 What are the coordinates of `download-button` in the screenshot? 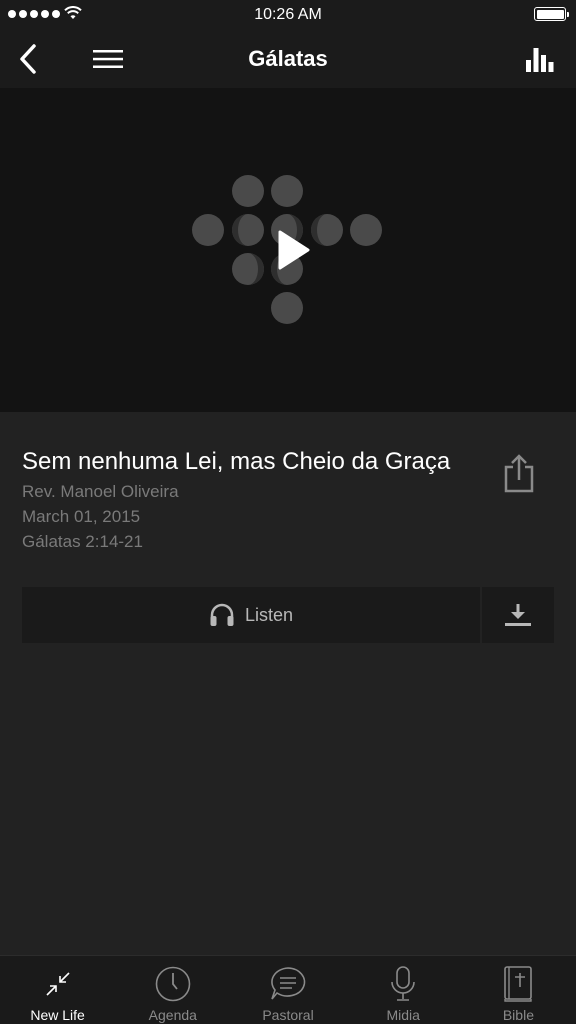 It's located at (518, 615).